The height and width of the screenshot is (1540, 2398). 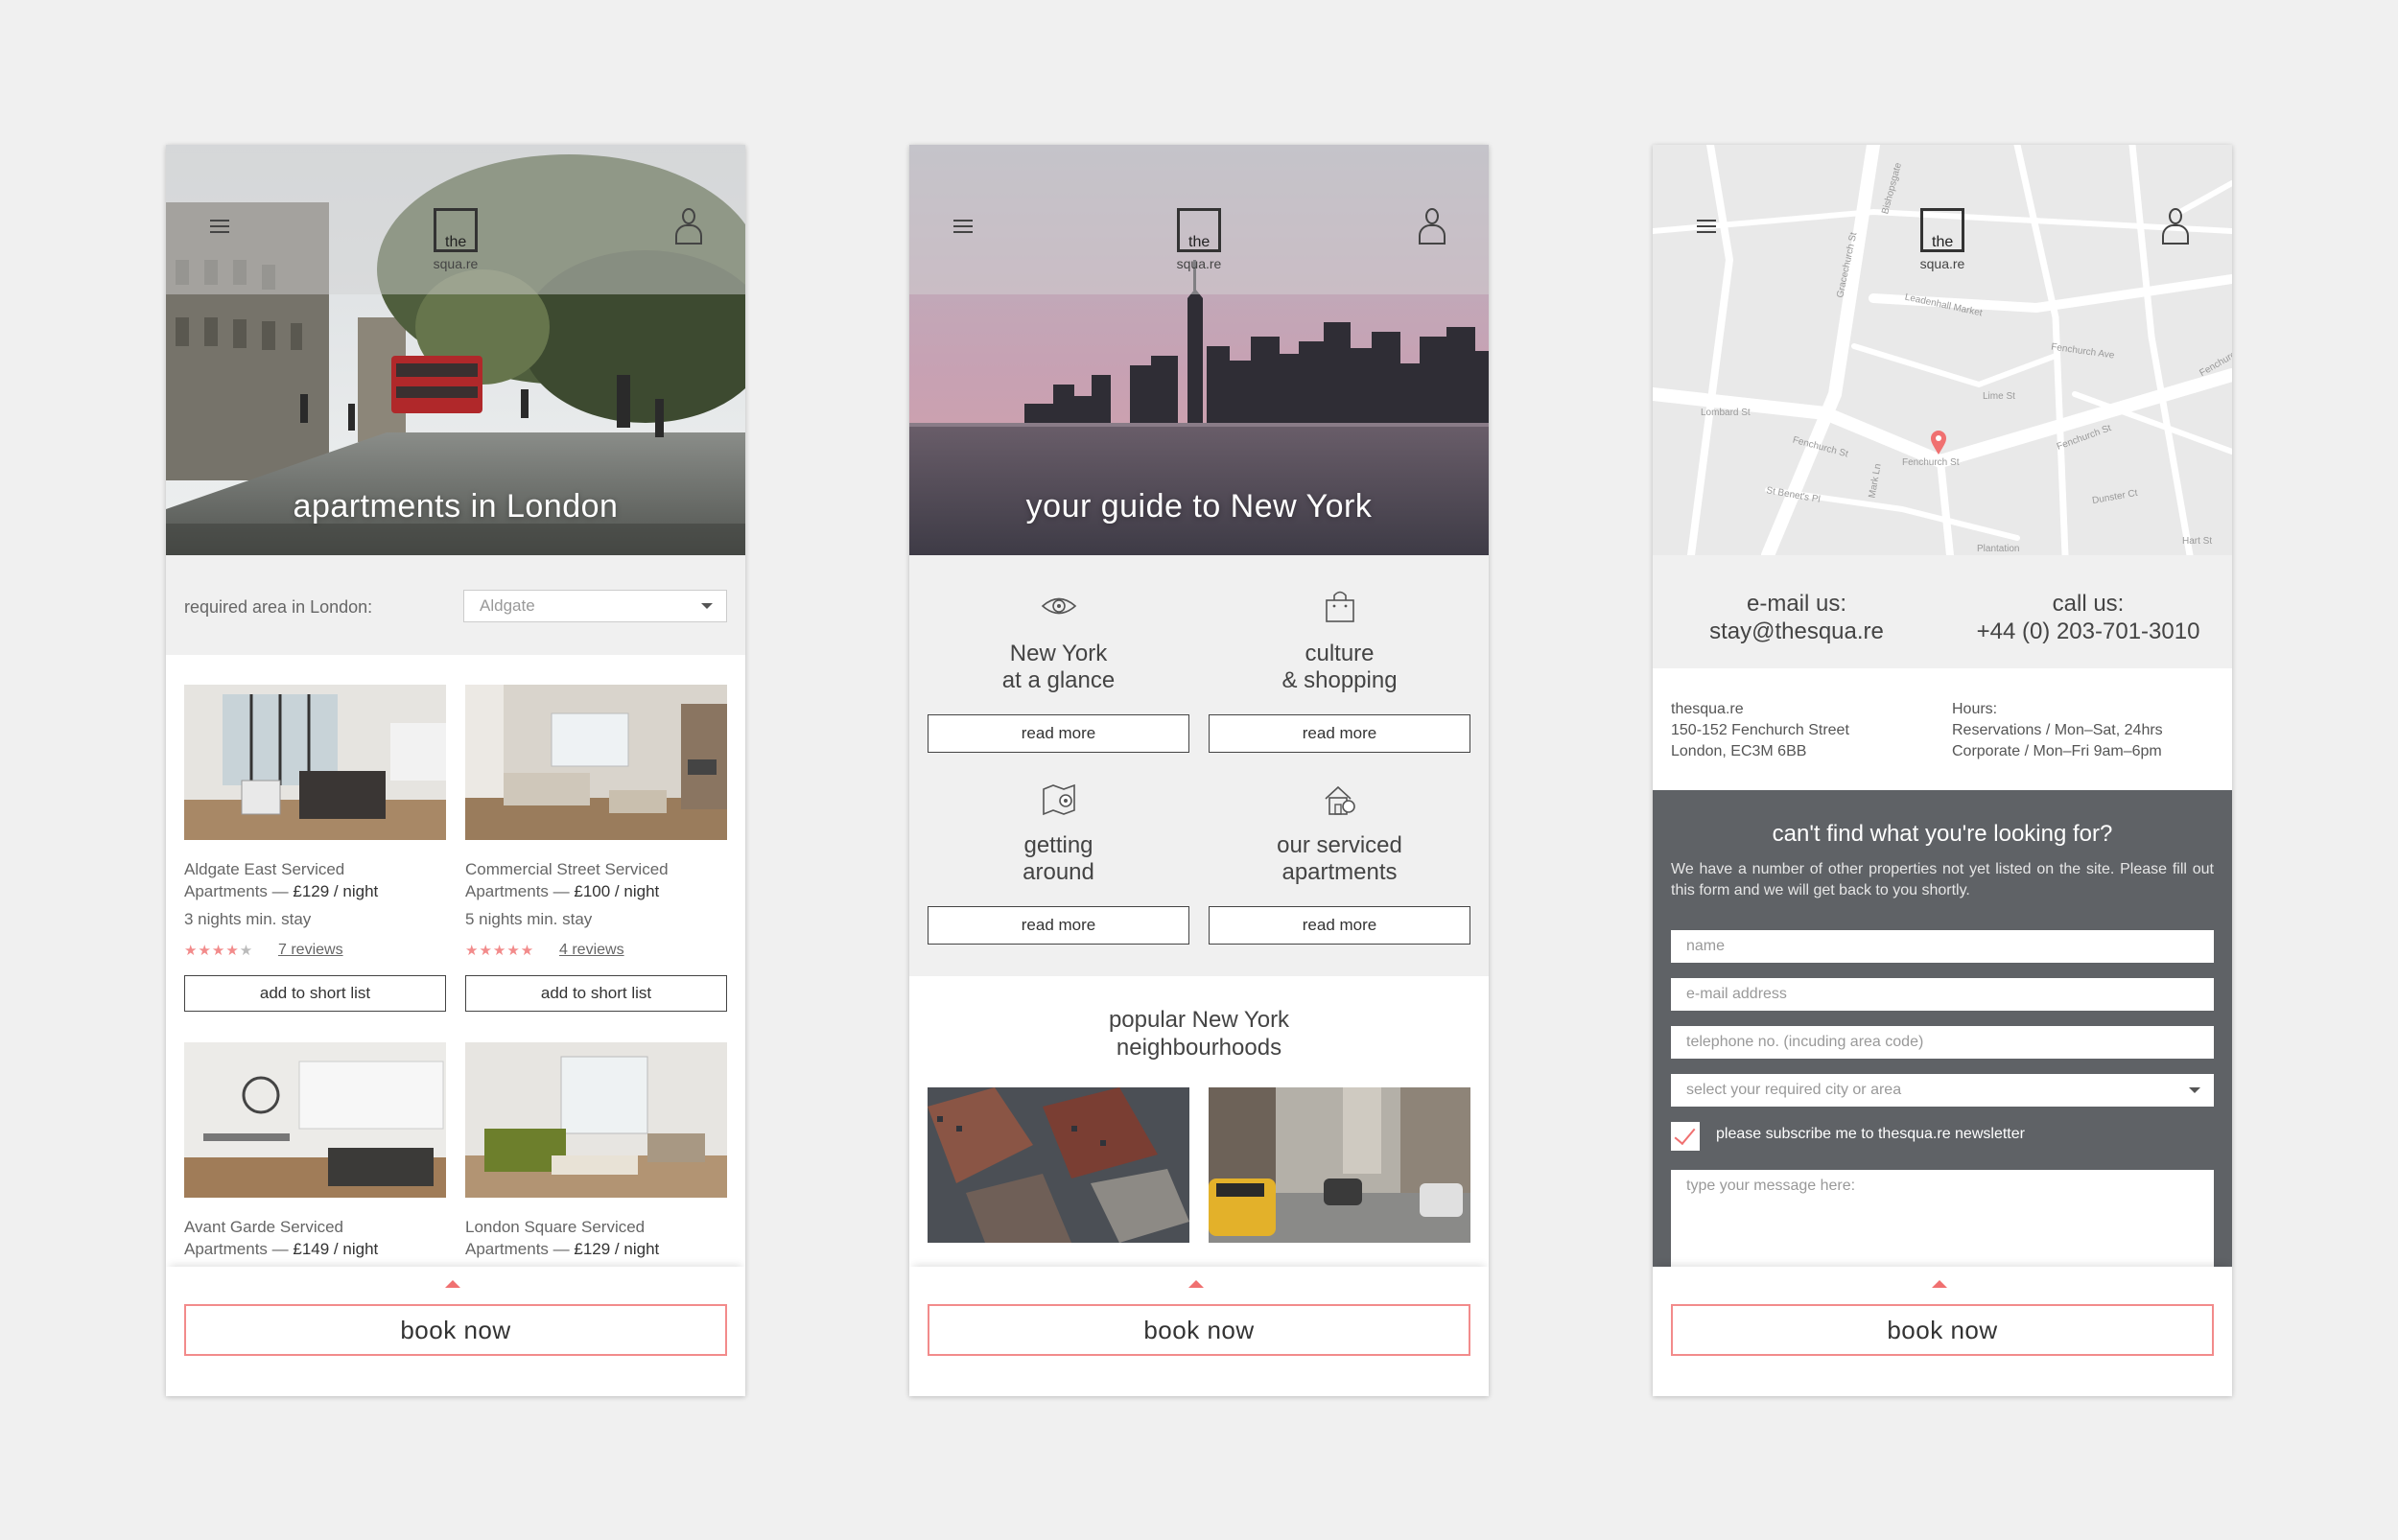 I want to click on form-title: can't find what you're looking for?, so click(x=1943, y=834).